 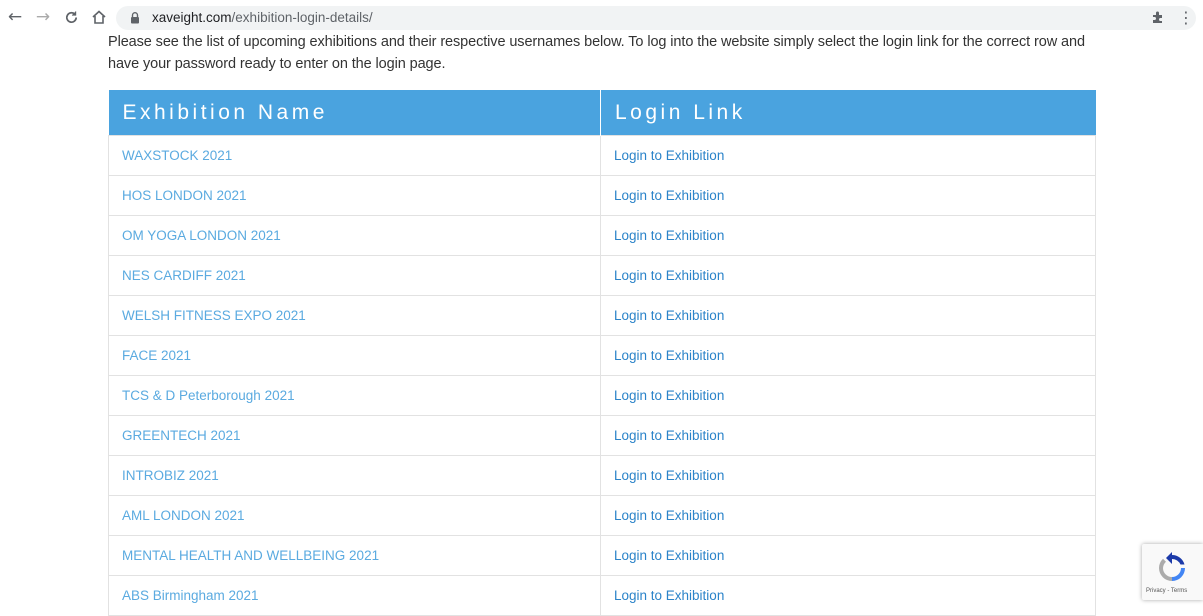 What do you see at coordinates (656, 18) in the screenshot?
I see `address-bar: xaveight.com/exhibition-login-details/ ☆` at bounding box center [656, 18].